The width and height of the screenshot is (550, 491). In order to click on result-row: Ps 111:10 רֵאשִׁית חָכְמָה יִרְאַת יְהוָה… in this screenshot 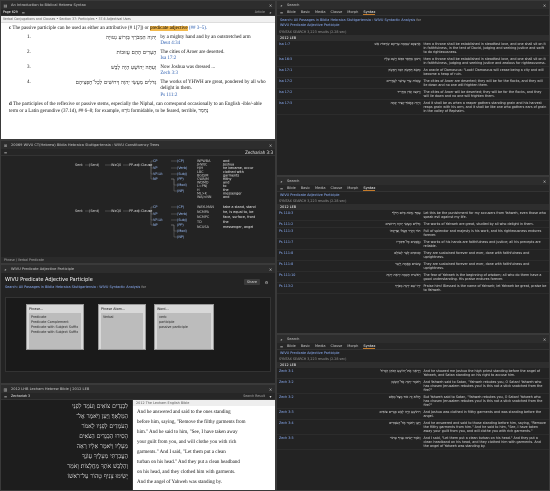, I will do `click(413, 277)`.